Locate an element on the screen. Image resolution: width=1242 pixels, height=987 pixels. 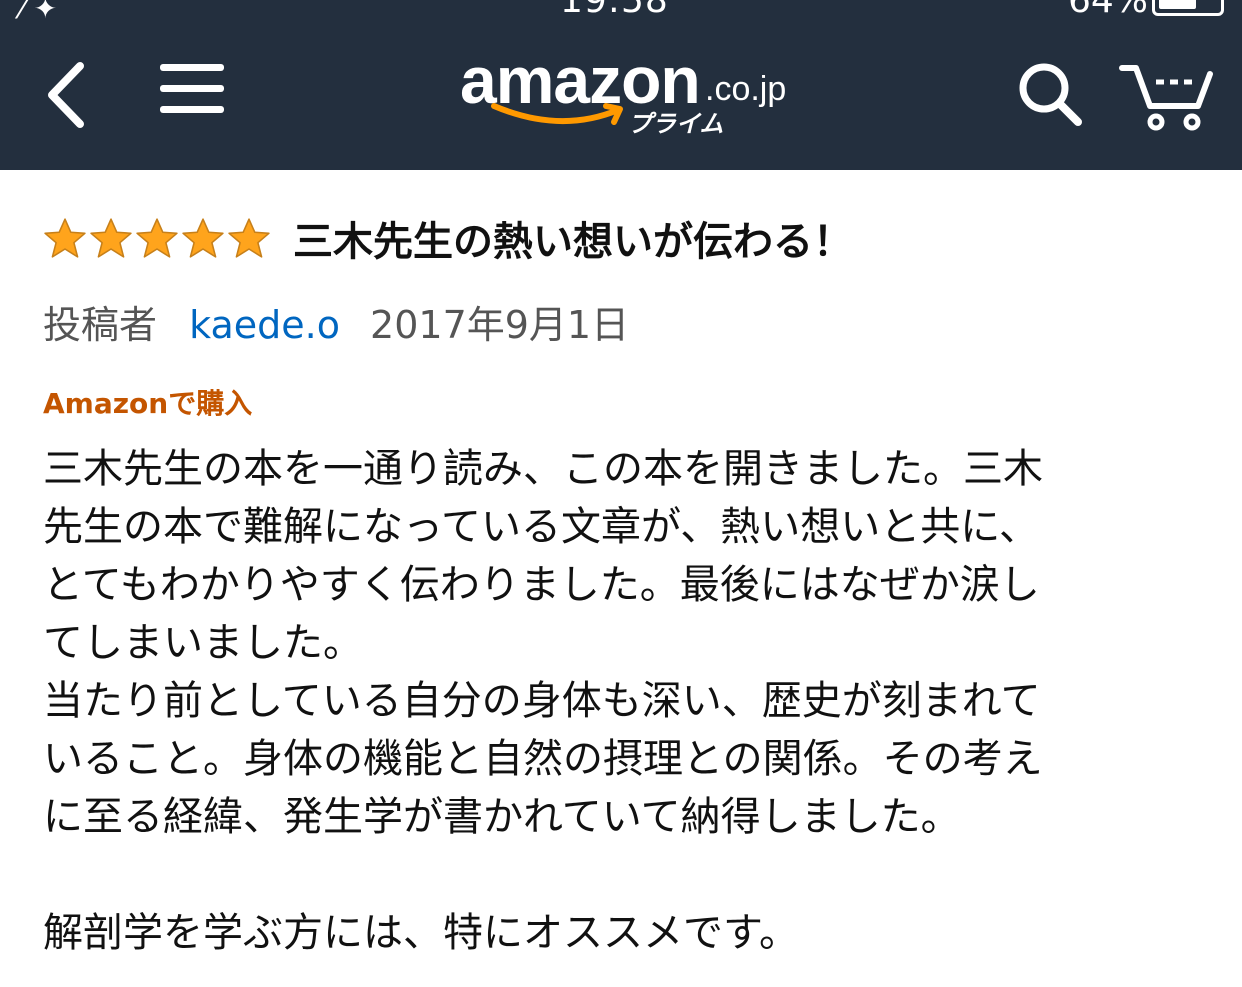
logo-prime: プライム is located at coordinates (676, 124).